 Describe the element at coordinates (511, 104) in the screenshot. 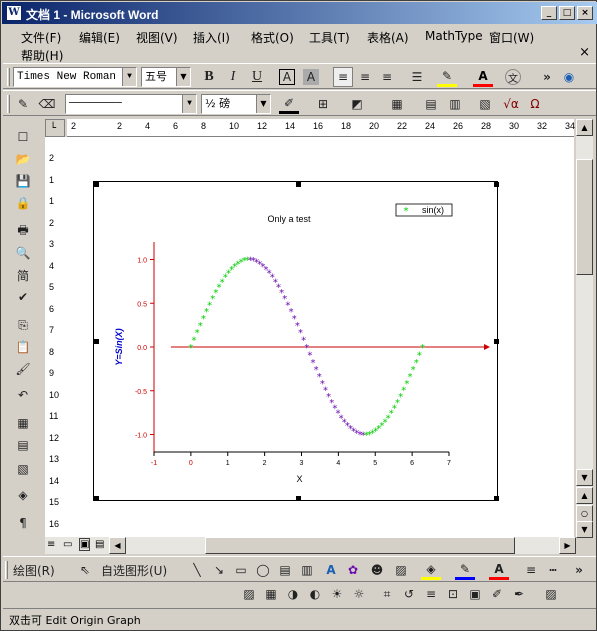

I see `mathtype-equation-icon: √α` at that location.